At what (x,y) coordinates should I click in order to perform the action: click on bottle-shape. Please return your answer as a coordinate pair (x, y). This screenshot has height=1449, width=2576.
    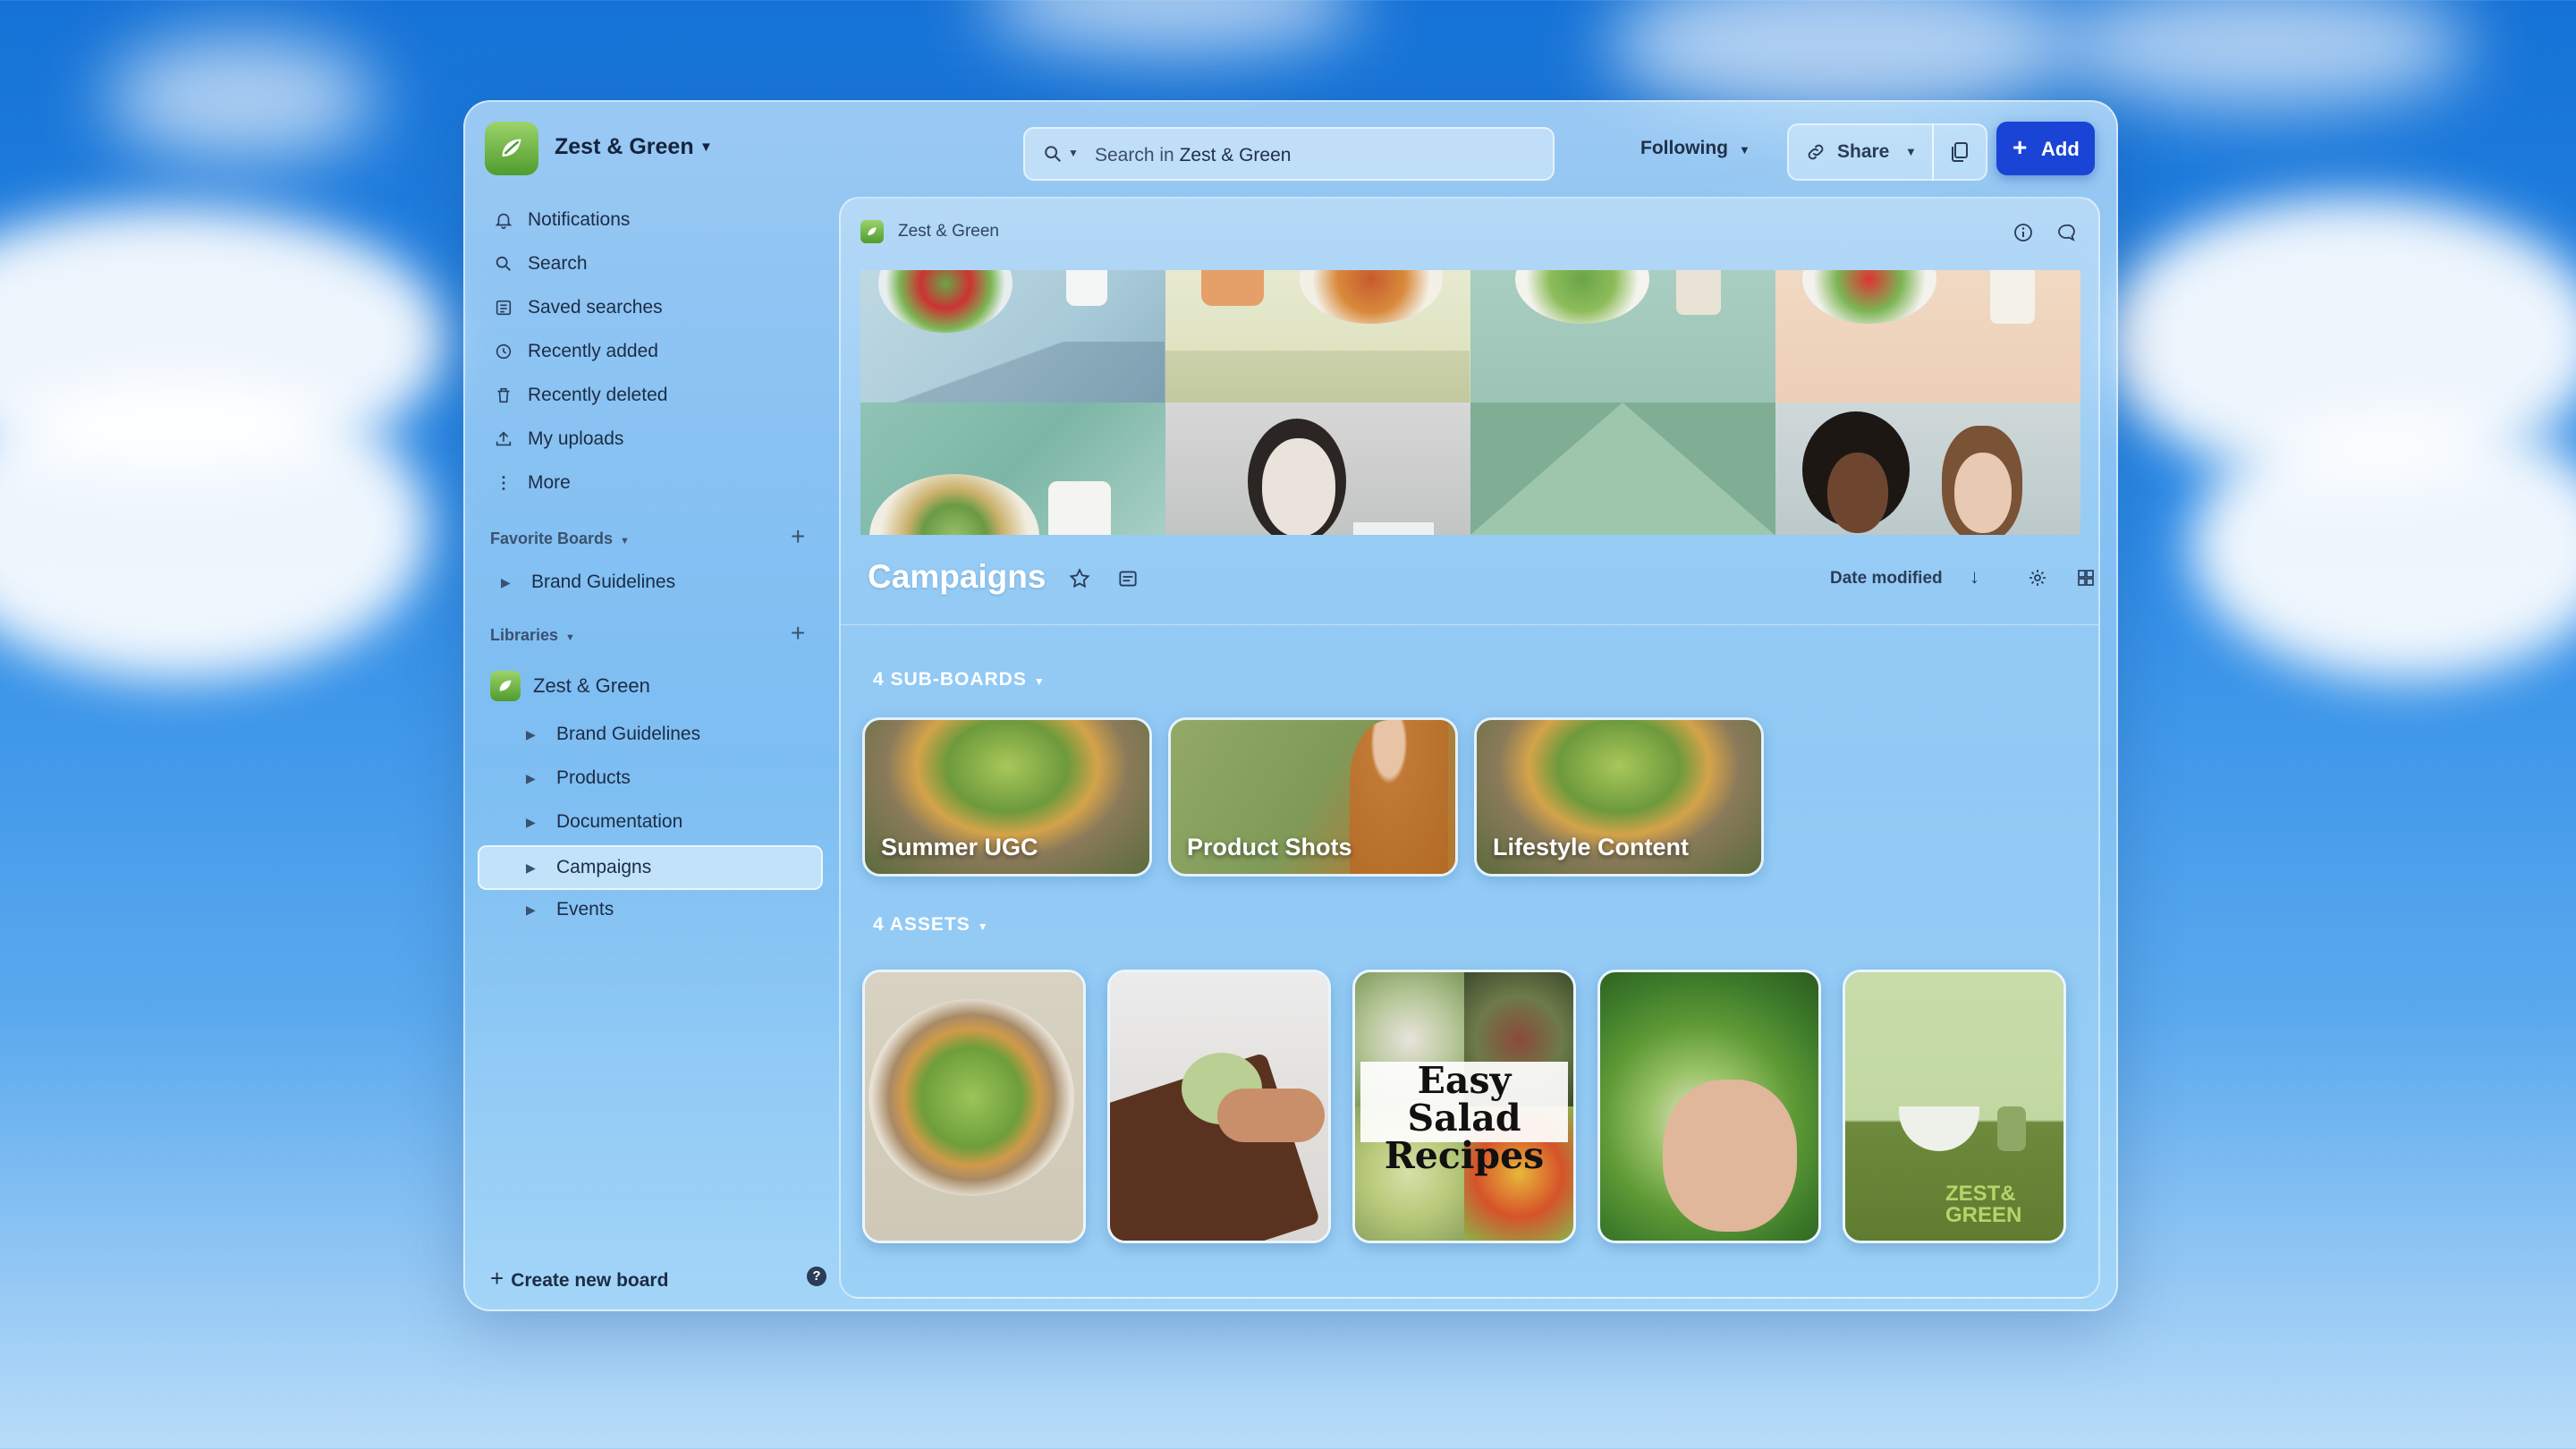
    Looking at the image, I should click on (2011, 1128).